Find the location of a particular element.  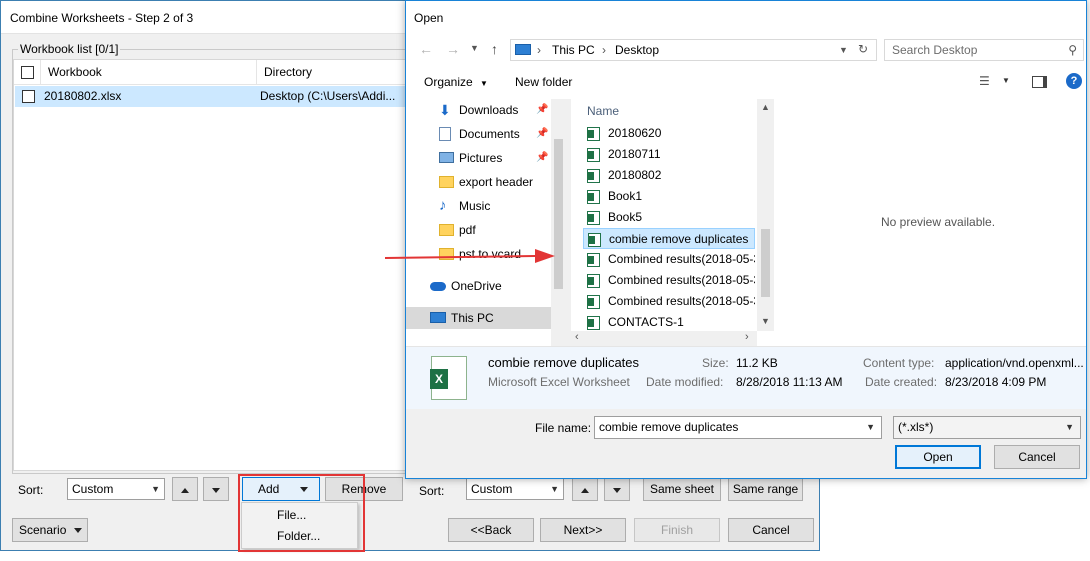

add-button: Add is located at coordinates (281, 489).